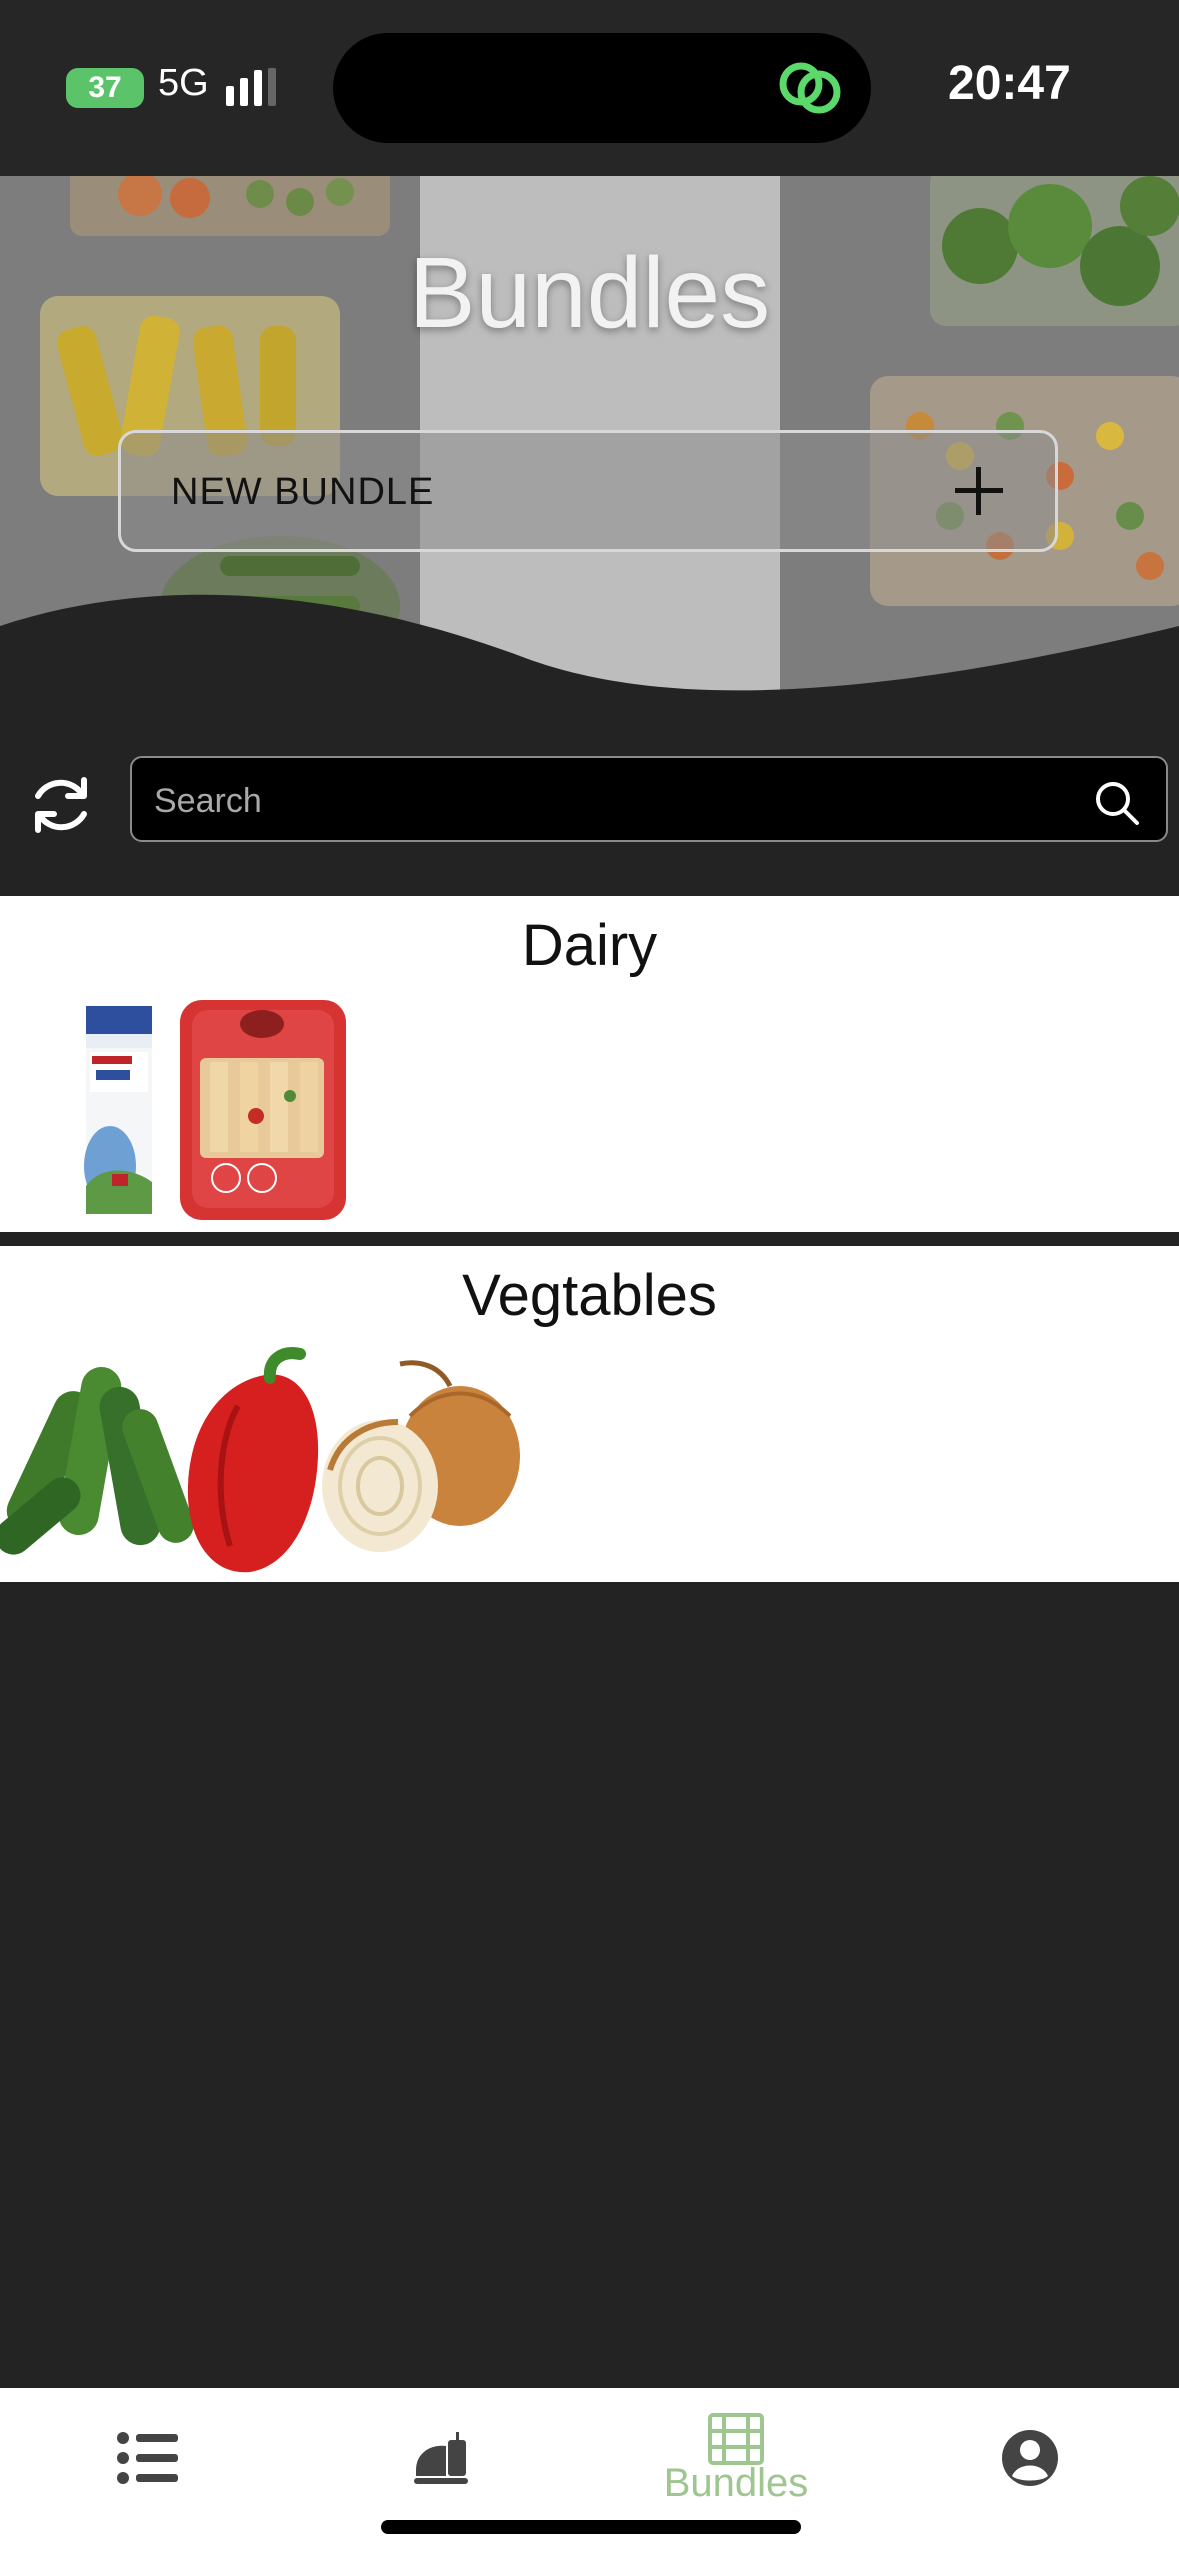 This screenshot has width=1179, height=2556. I want to click on red-pepper-image, so click(253, 1460).